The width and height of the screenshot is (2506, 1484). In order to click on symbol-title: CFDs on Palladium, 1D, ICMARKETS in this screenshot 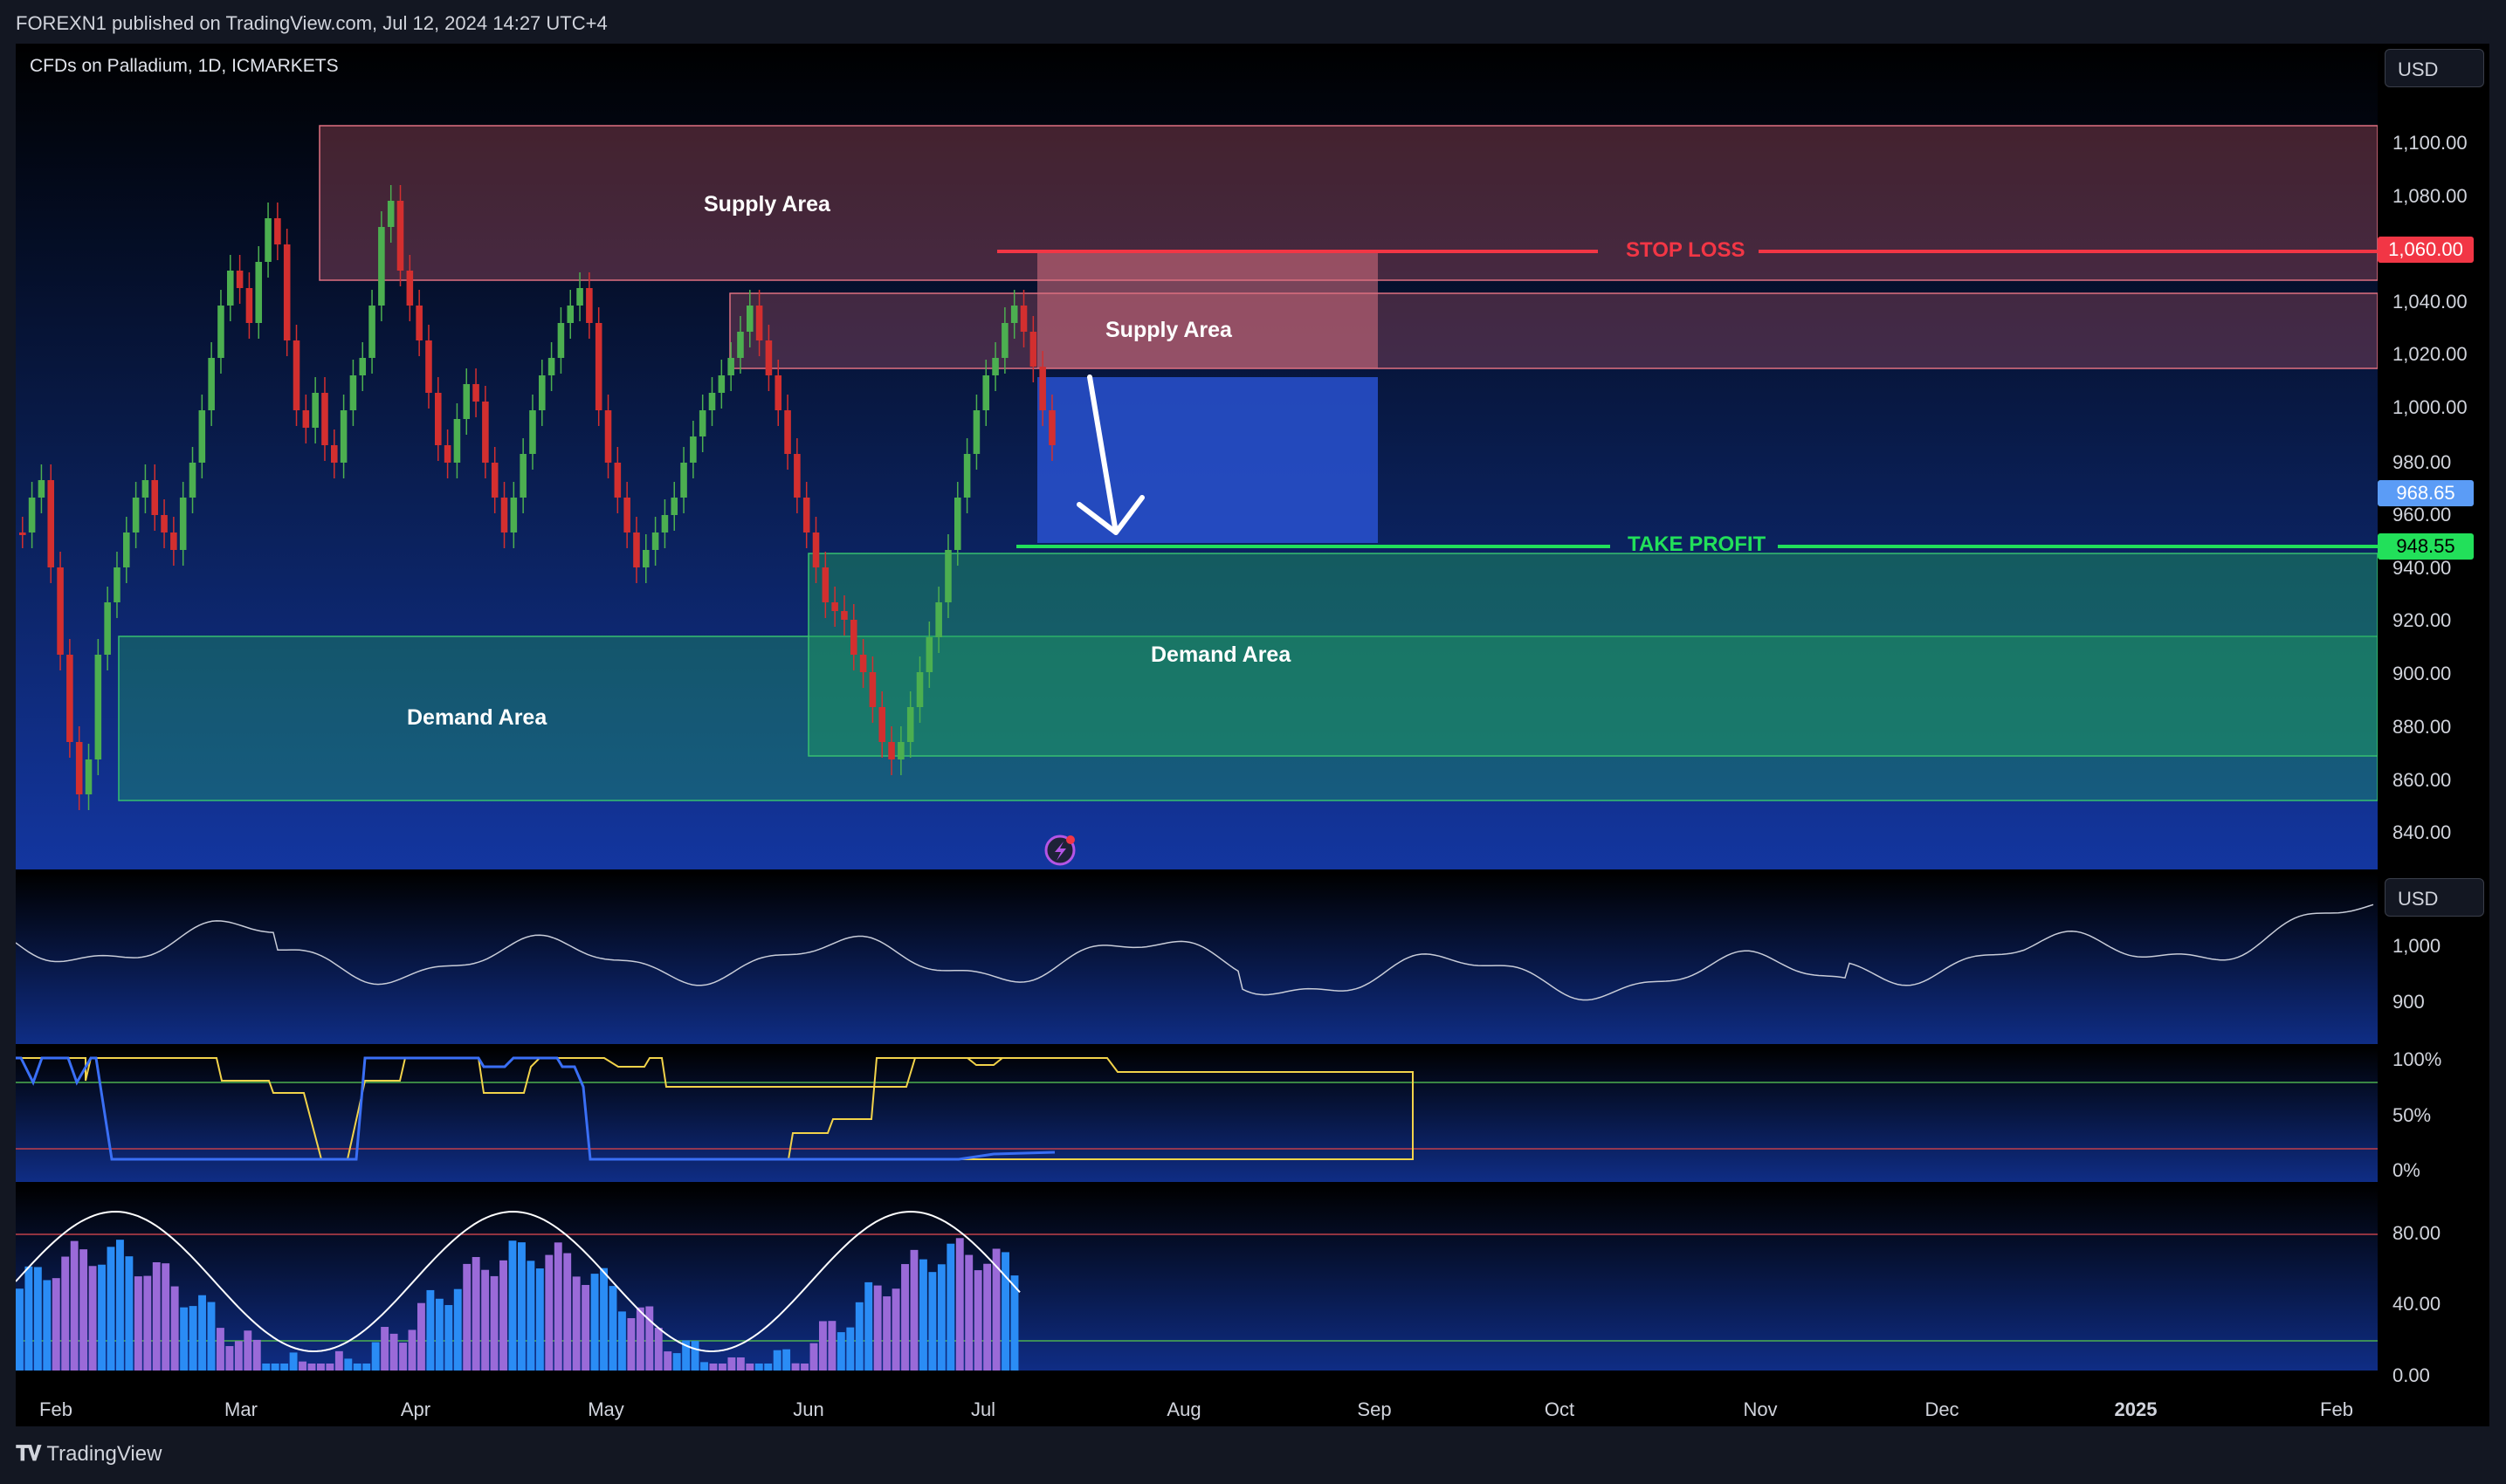, I will do `click(184, 66)`.